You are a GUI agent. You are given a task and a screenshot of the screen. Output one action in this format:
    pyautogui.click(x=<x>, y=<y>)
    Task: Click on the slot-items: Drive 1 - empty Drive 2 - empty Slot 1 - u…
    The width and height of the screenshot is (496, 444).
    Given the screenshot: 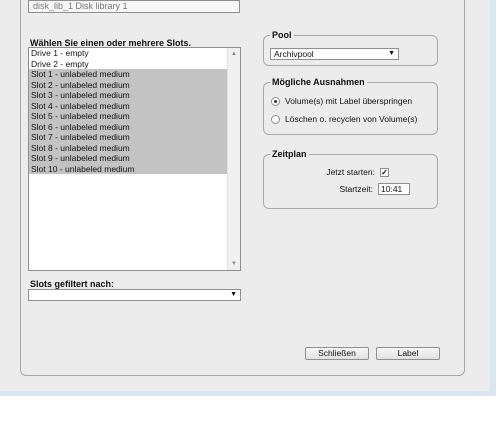 What is the action you would take?
    pyautogui.click(x=134, y=111)
    